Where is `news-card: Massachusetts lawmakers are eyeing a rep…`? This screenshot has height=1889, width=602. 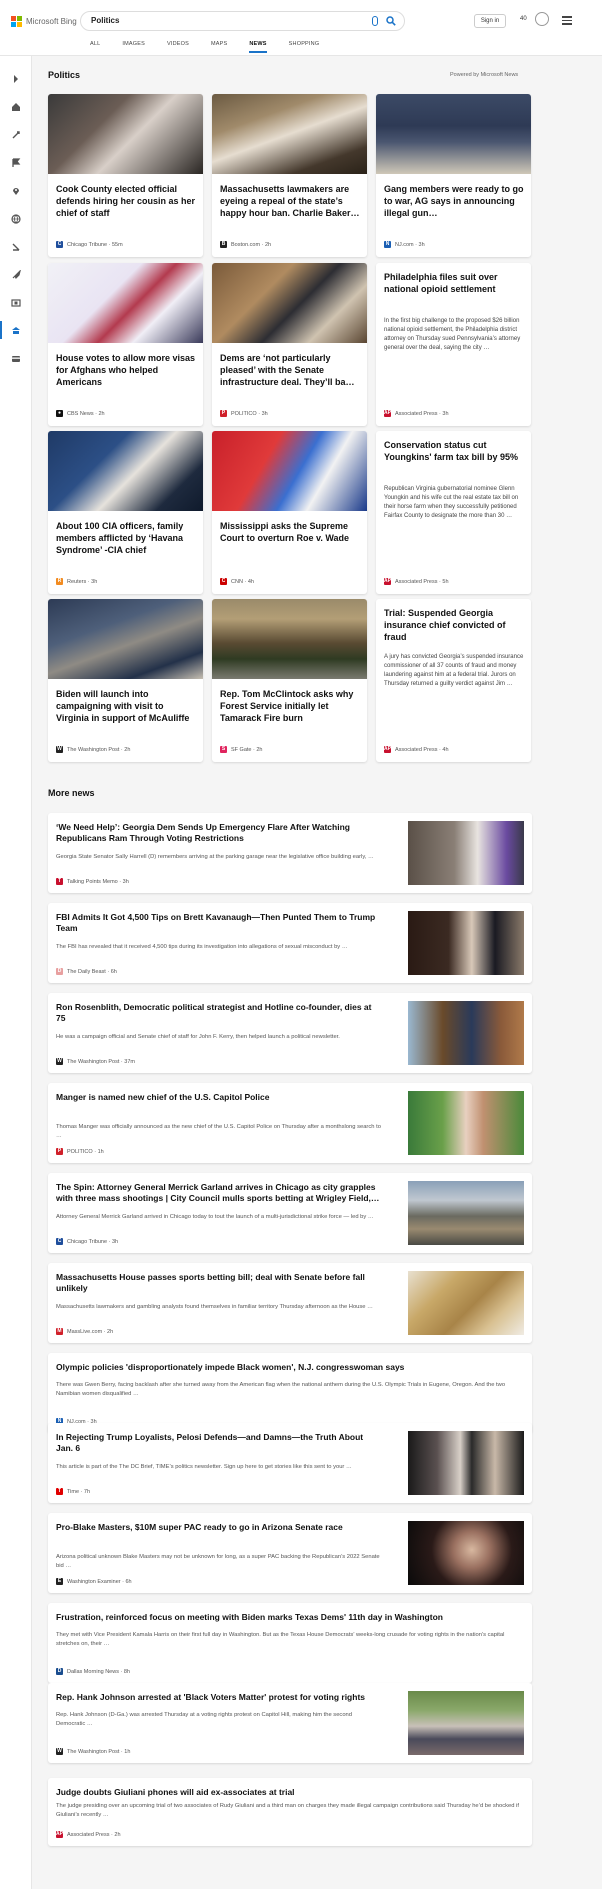 news-card: Massachusetts lawmakers are eyeing a rep… is located at coordinates (289, 175).